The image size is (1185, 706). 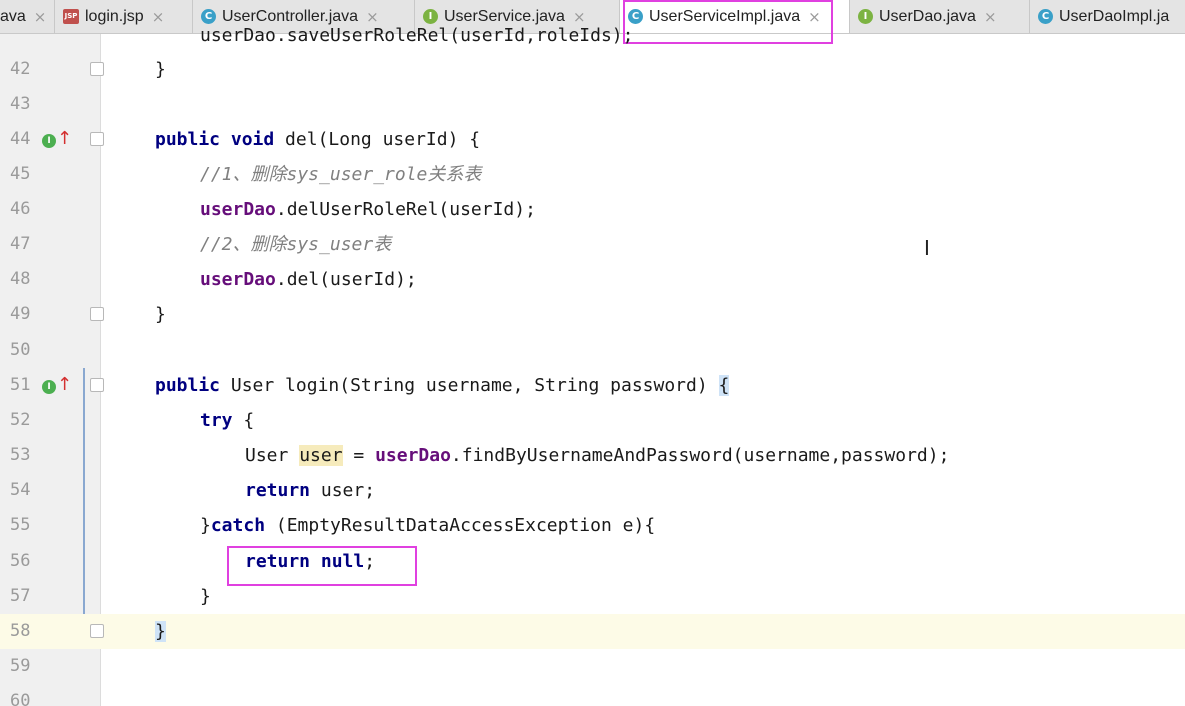 I want to click on code-line: 59, so click(x=592, y=666).